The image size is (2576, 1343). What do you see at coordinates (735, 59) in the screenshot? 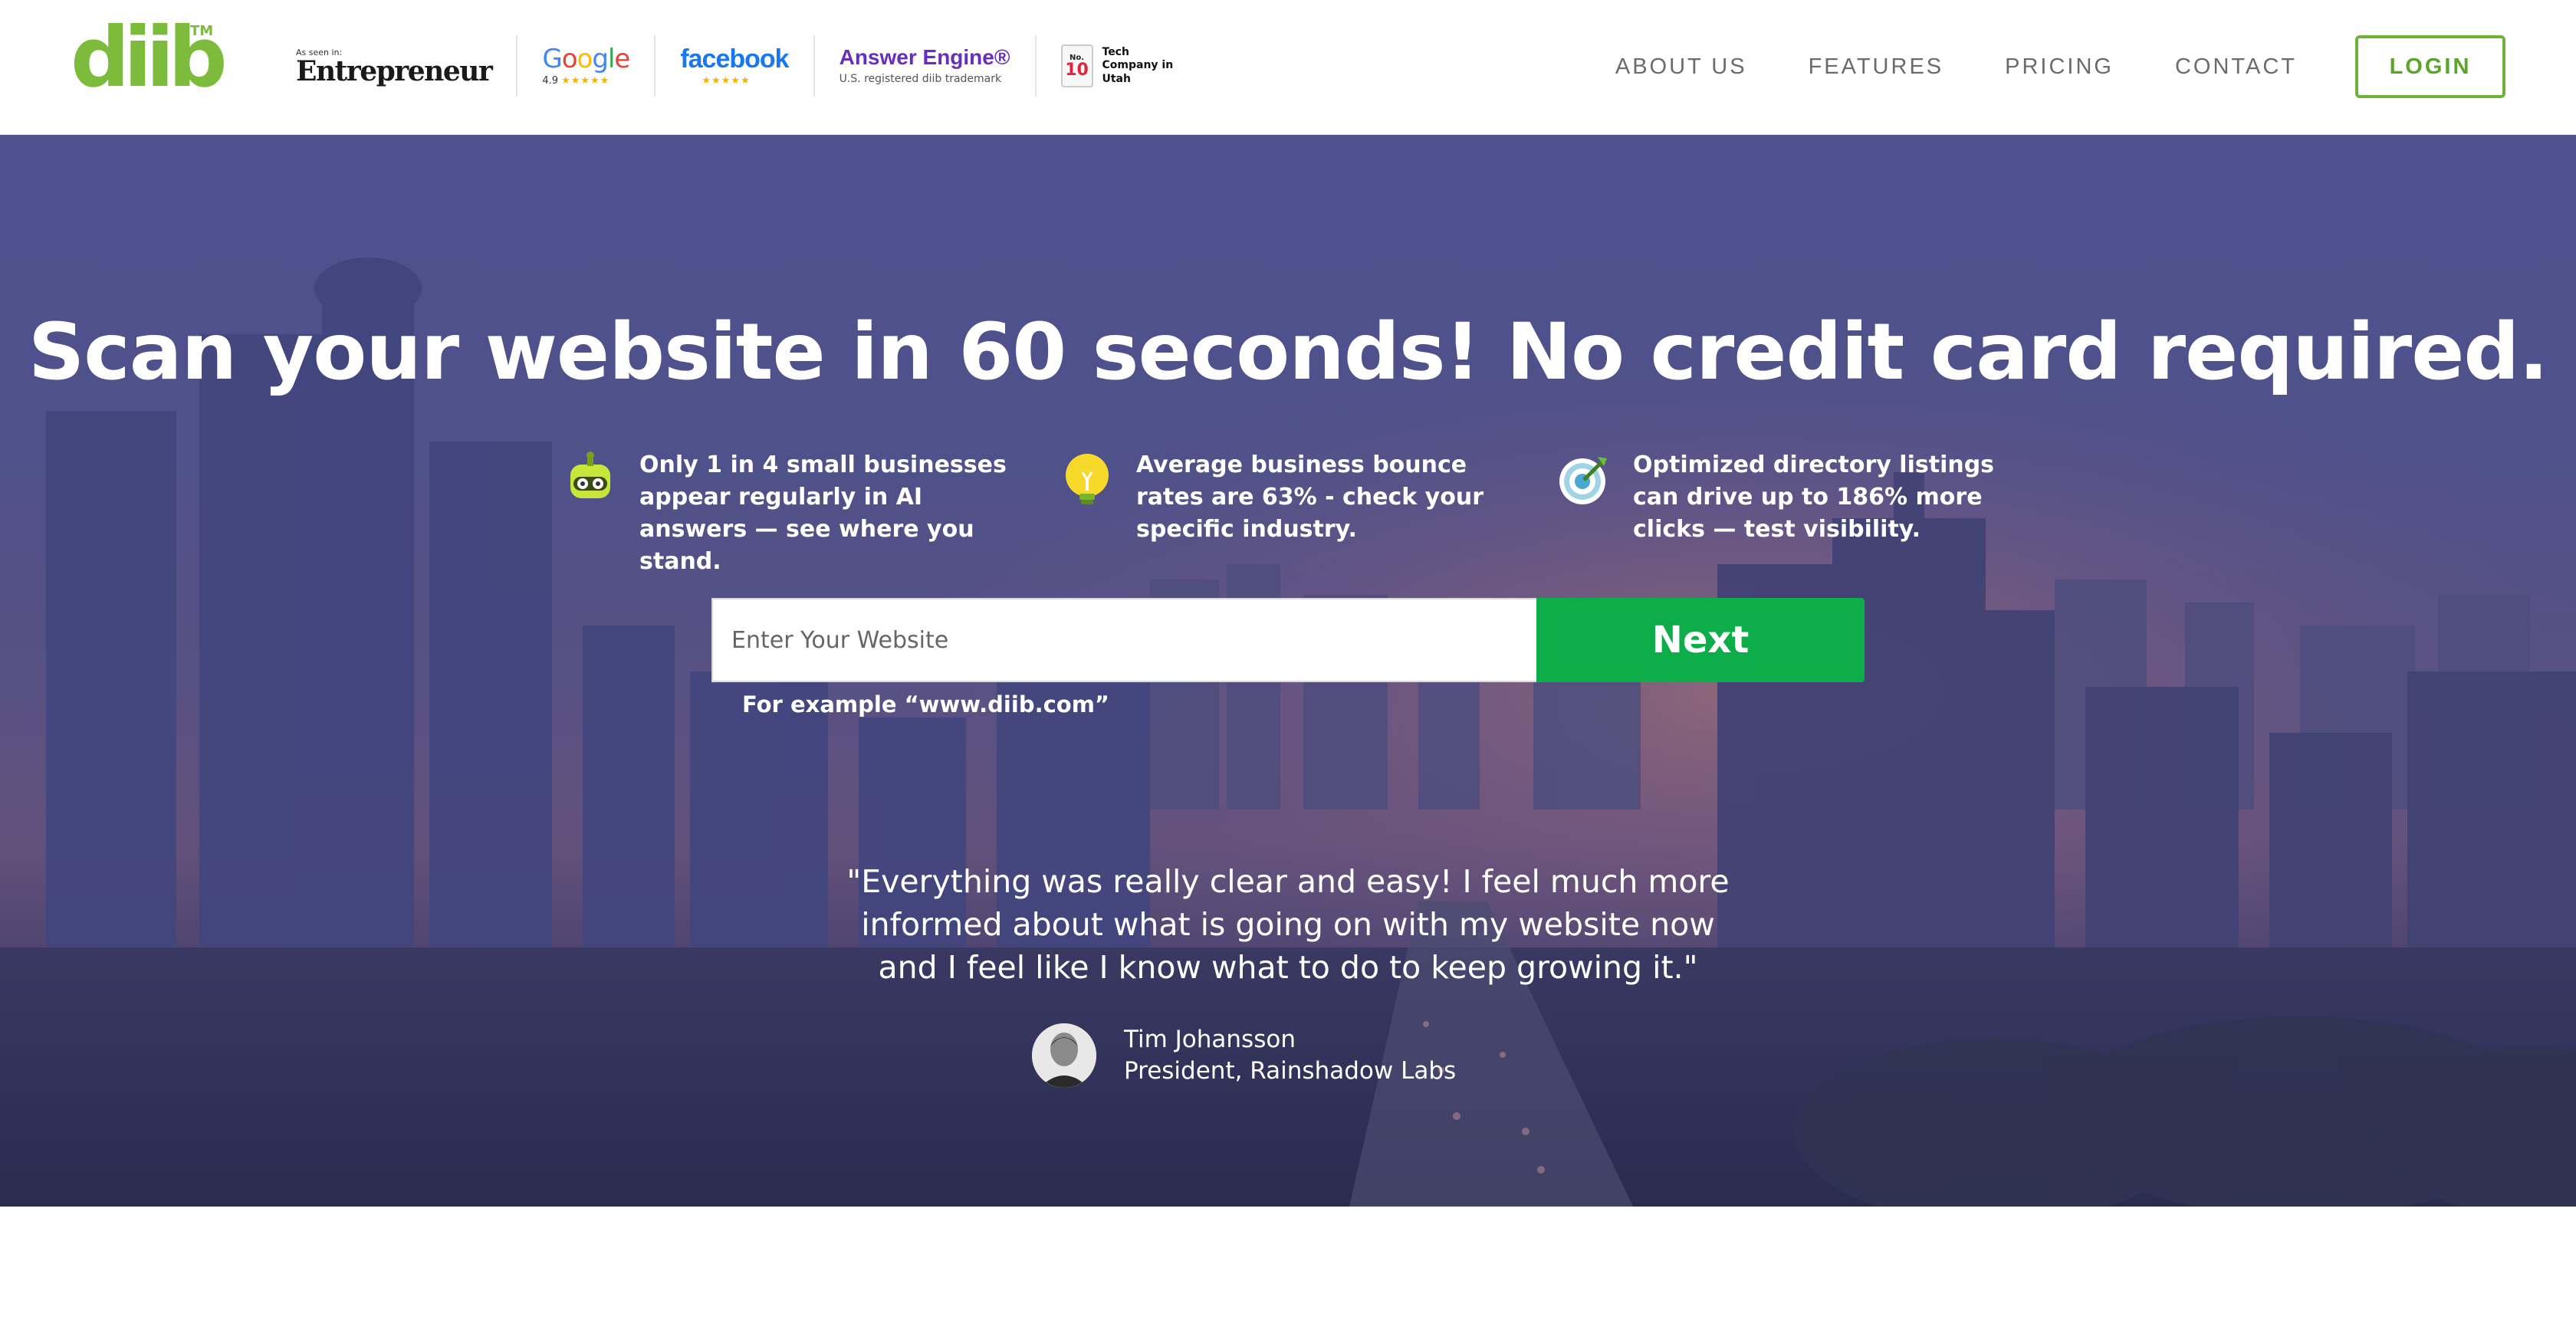
I see `facebook-logo: facebook` at bounding box center [735, 59].